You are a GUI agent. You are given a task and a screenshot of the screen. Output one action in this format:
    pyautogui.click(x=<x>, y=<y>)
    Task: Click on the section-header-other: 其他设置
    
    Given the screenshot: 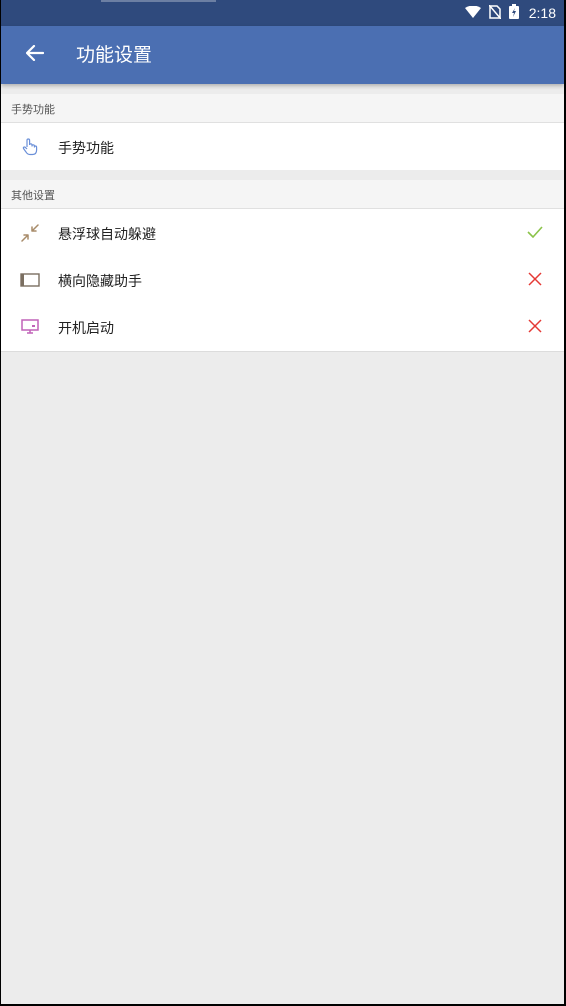 What is the action you would take?
    pyautogui.click(x=282, y=194)
    